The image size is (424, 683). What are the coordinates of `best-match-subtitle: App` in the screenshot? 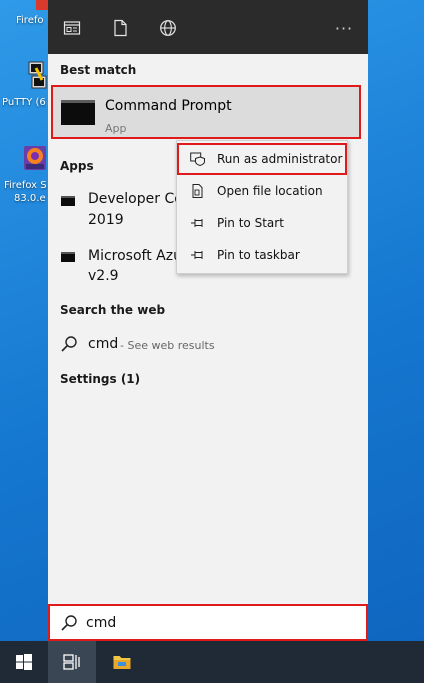 It's located at (116, 128).